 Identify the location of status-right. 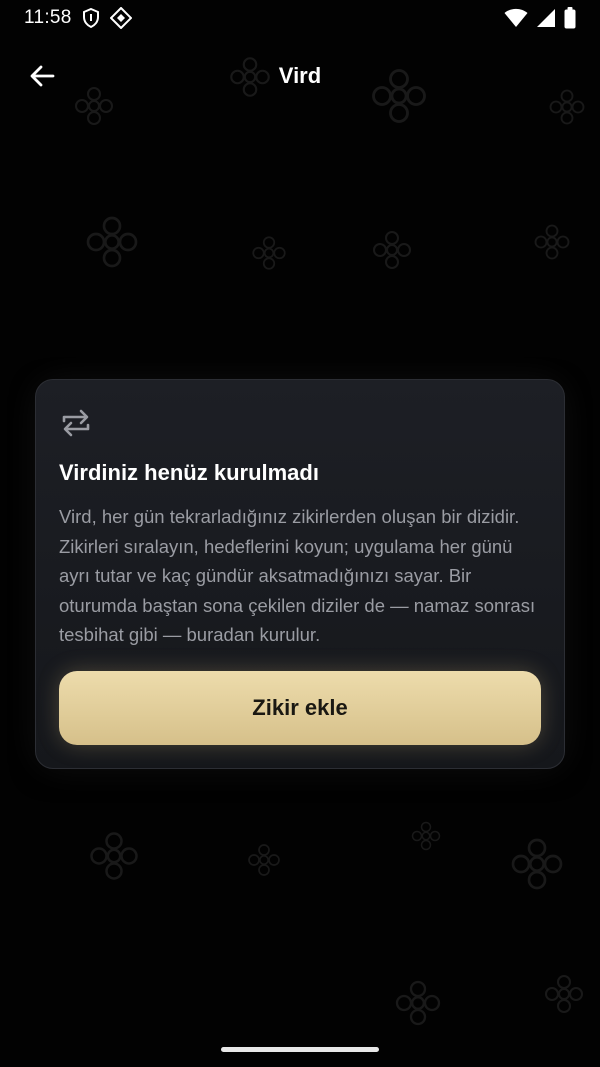
(540, 18).